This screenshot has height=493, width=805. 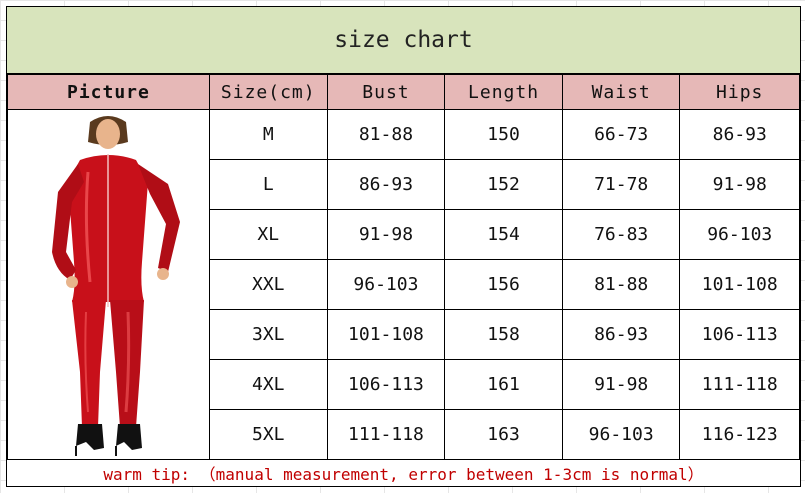 What do you see at coordinates (268, 384) in the screenshot?
I see `cell-size: 4XL` at bounding box center [268, 384].